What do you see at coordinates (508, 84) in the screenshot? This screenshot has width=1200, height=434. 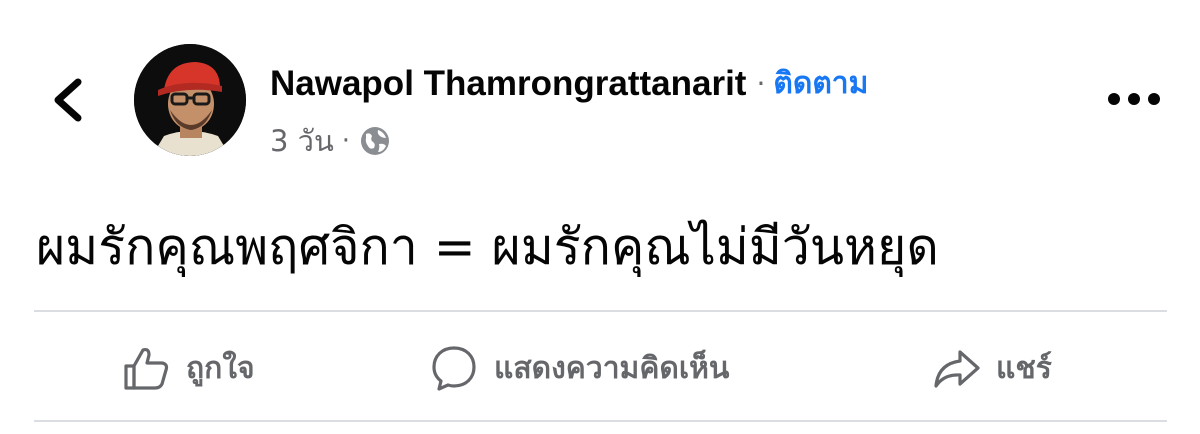 I see `author-name: Nawapol Thamrongrattanarit` at bounding box center [508, 84].